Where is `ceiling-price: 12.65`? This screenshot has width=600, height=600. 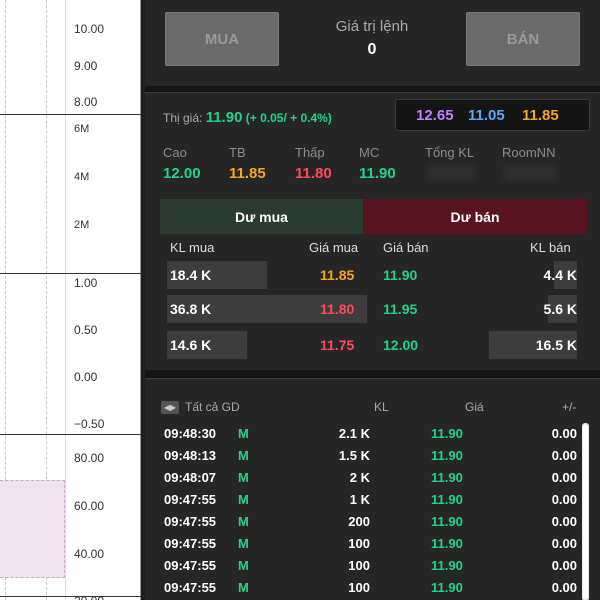 ceiling-price: 12.65 is located at coordinates (435, 115).